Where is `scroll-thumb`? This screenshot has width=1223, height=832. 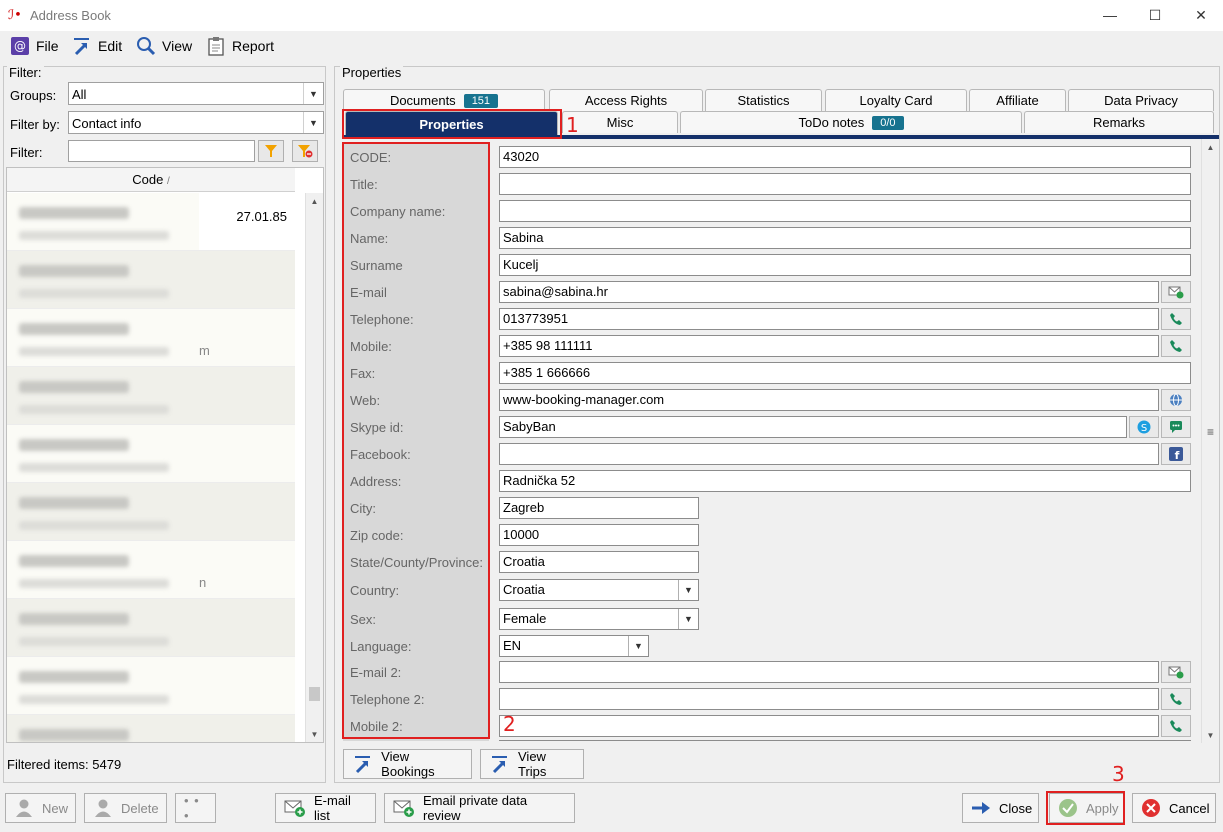
scroll-thumb is located at coordinates (314, 694).